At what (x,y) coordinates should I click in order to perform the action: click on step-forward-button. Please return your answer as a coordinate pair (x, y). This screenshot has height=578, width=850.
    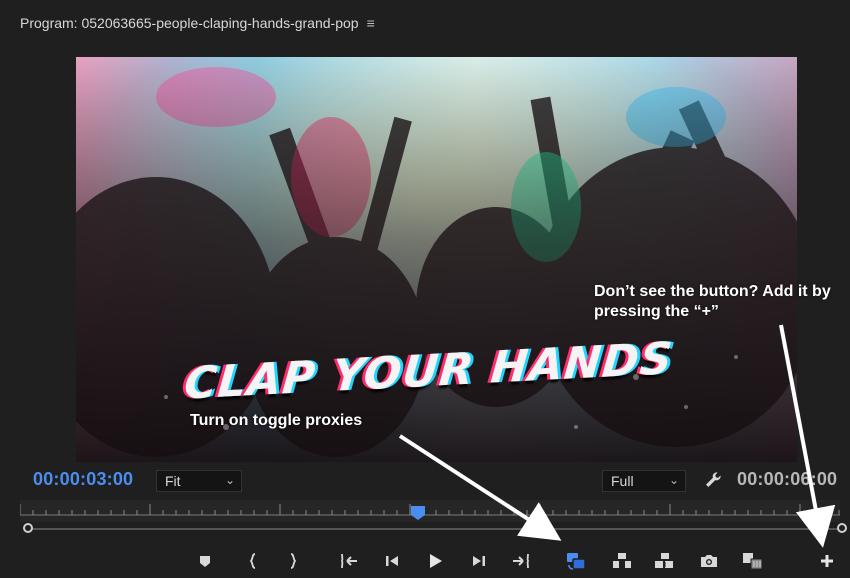
    Looking at the image, I should click on (479, 561).